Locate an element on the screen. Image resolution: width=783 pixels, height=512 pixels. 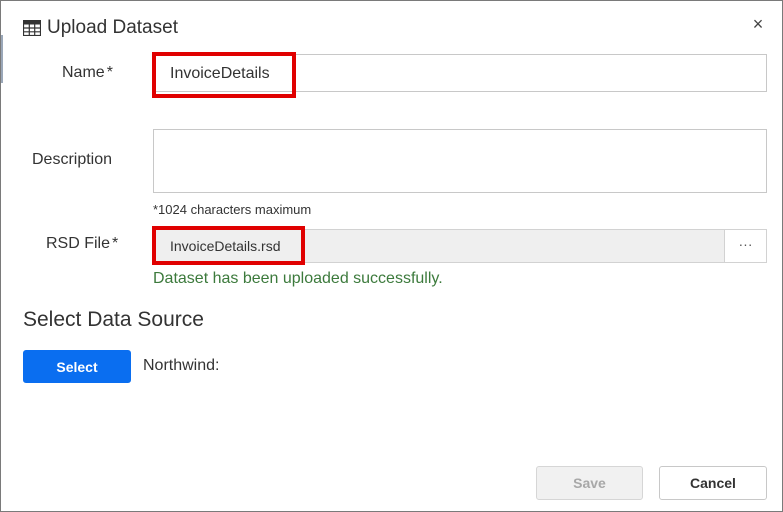
rsd-file-label-text: RSD File is located at coordinates (78, 243).